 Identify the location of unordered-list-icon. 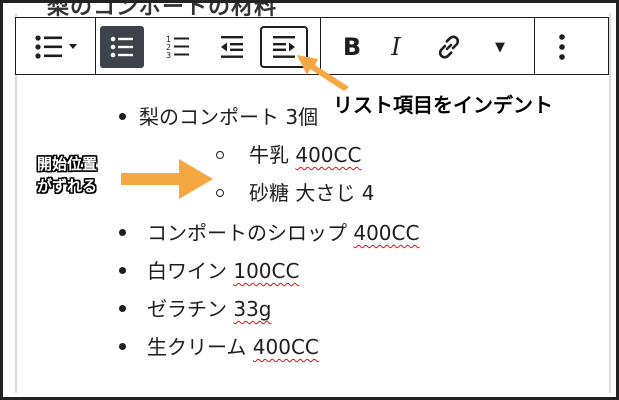
(121, 47).